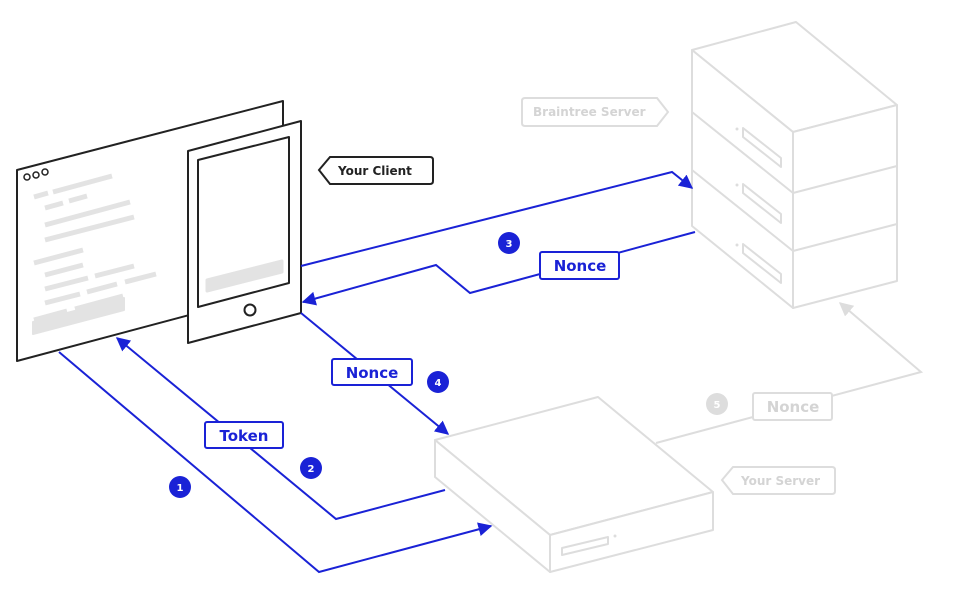 The width and height of the screenshot is (964, 600). What do you see at coordinates (244, 232) in the screenshot?
I see `tablet-icon` at bounding box center [244, 232].